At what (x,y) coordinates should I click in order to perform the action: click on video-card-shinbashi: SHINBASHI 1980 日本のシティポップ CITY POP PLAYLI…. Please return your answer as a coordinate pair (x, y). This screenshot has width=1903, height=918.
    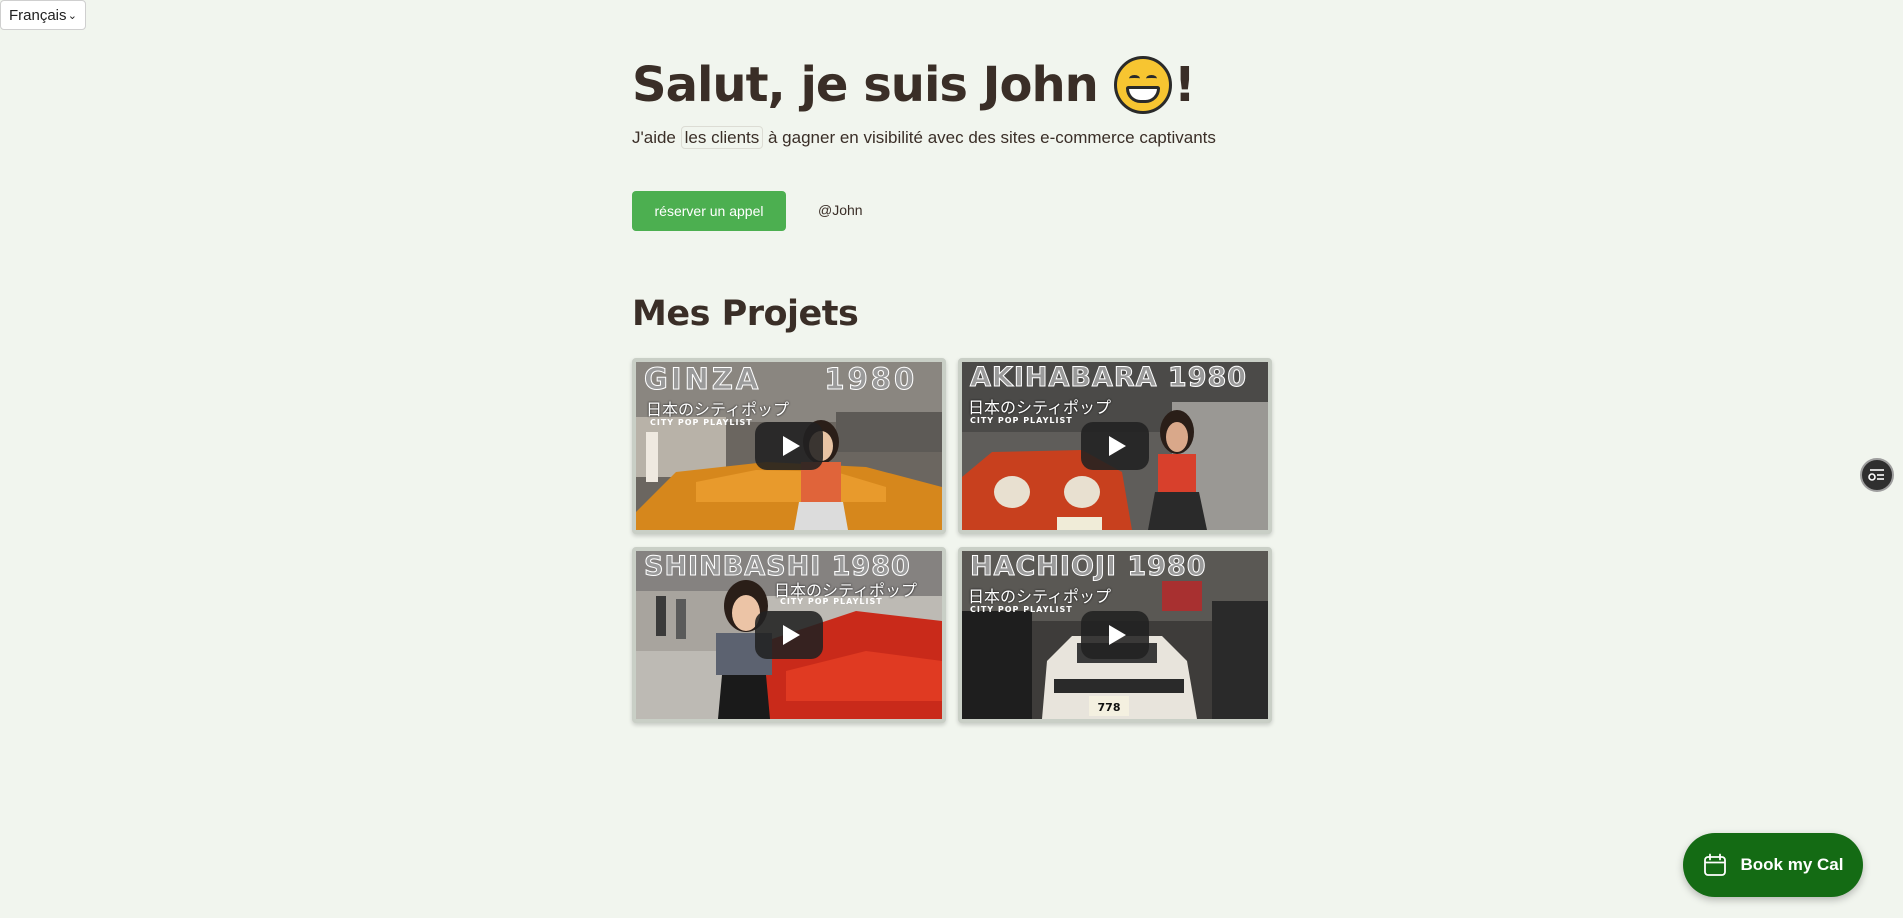
    Looking at the image, I should click on (789, 635).